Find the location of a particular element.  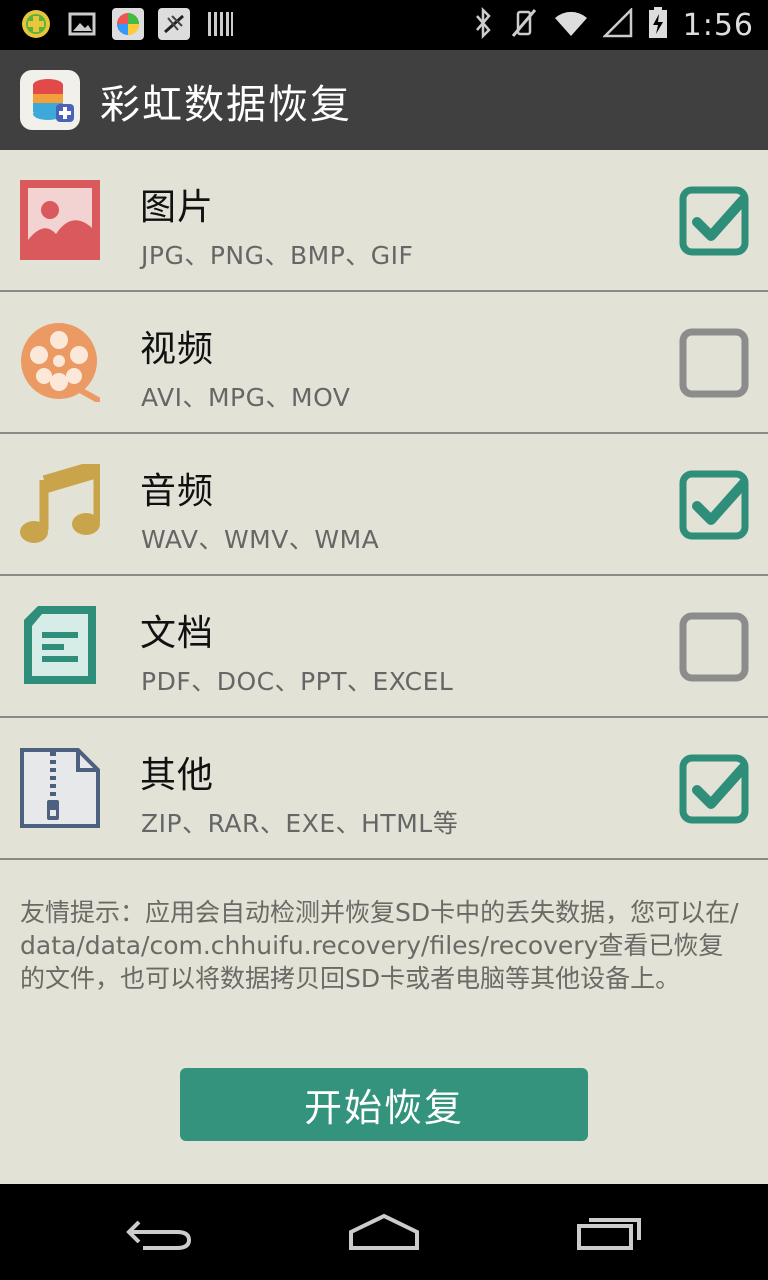

action-bar: 彩虹数据恢复 is located at coordinates (384, 100).